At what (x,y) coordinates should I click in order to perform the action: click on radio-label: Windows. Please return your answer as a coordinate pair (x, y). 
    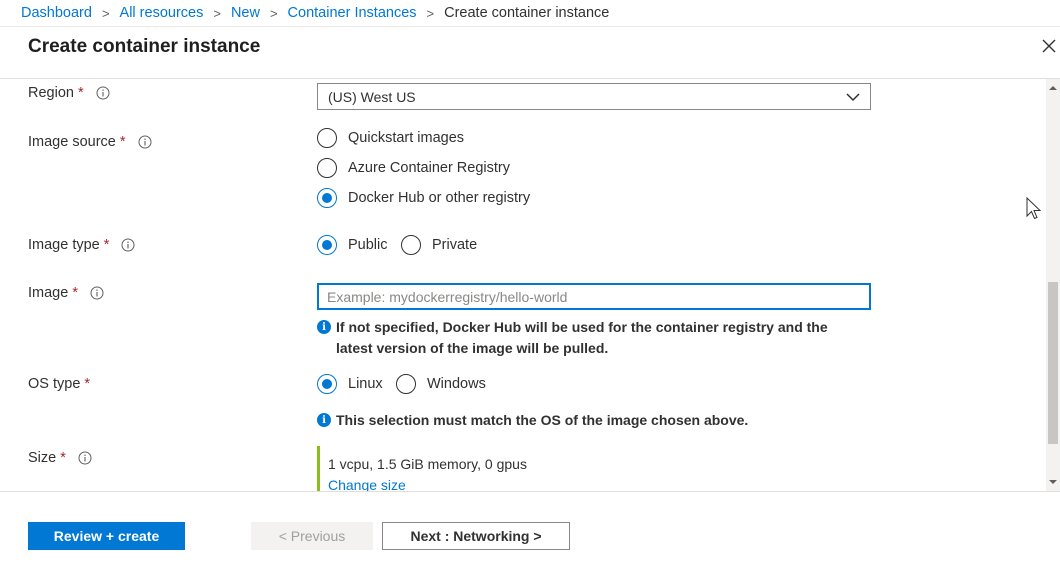
    Looking at the image, I should click on (456, 384).